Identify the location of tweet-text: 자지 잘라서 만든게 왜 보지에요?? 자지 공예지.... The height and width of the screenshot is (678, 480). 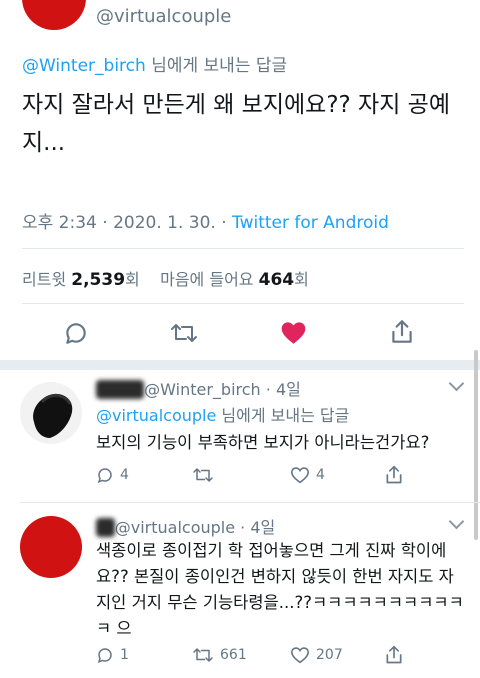
(236, 124).